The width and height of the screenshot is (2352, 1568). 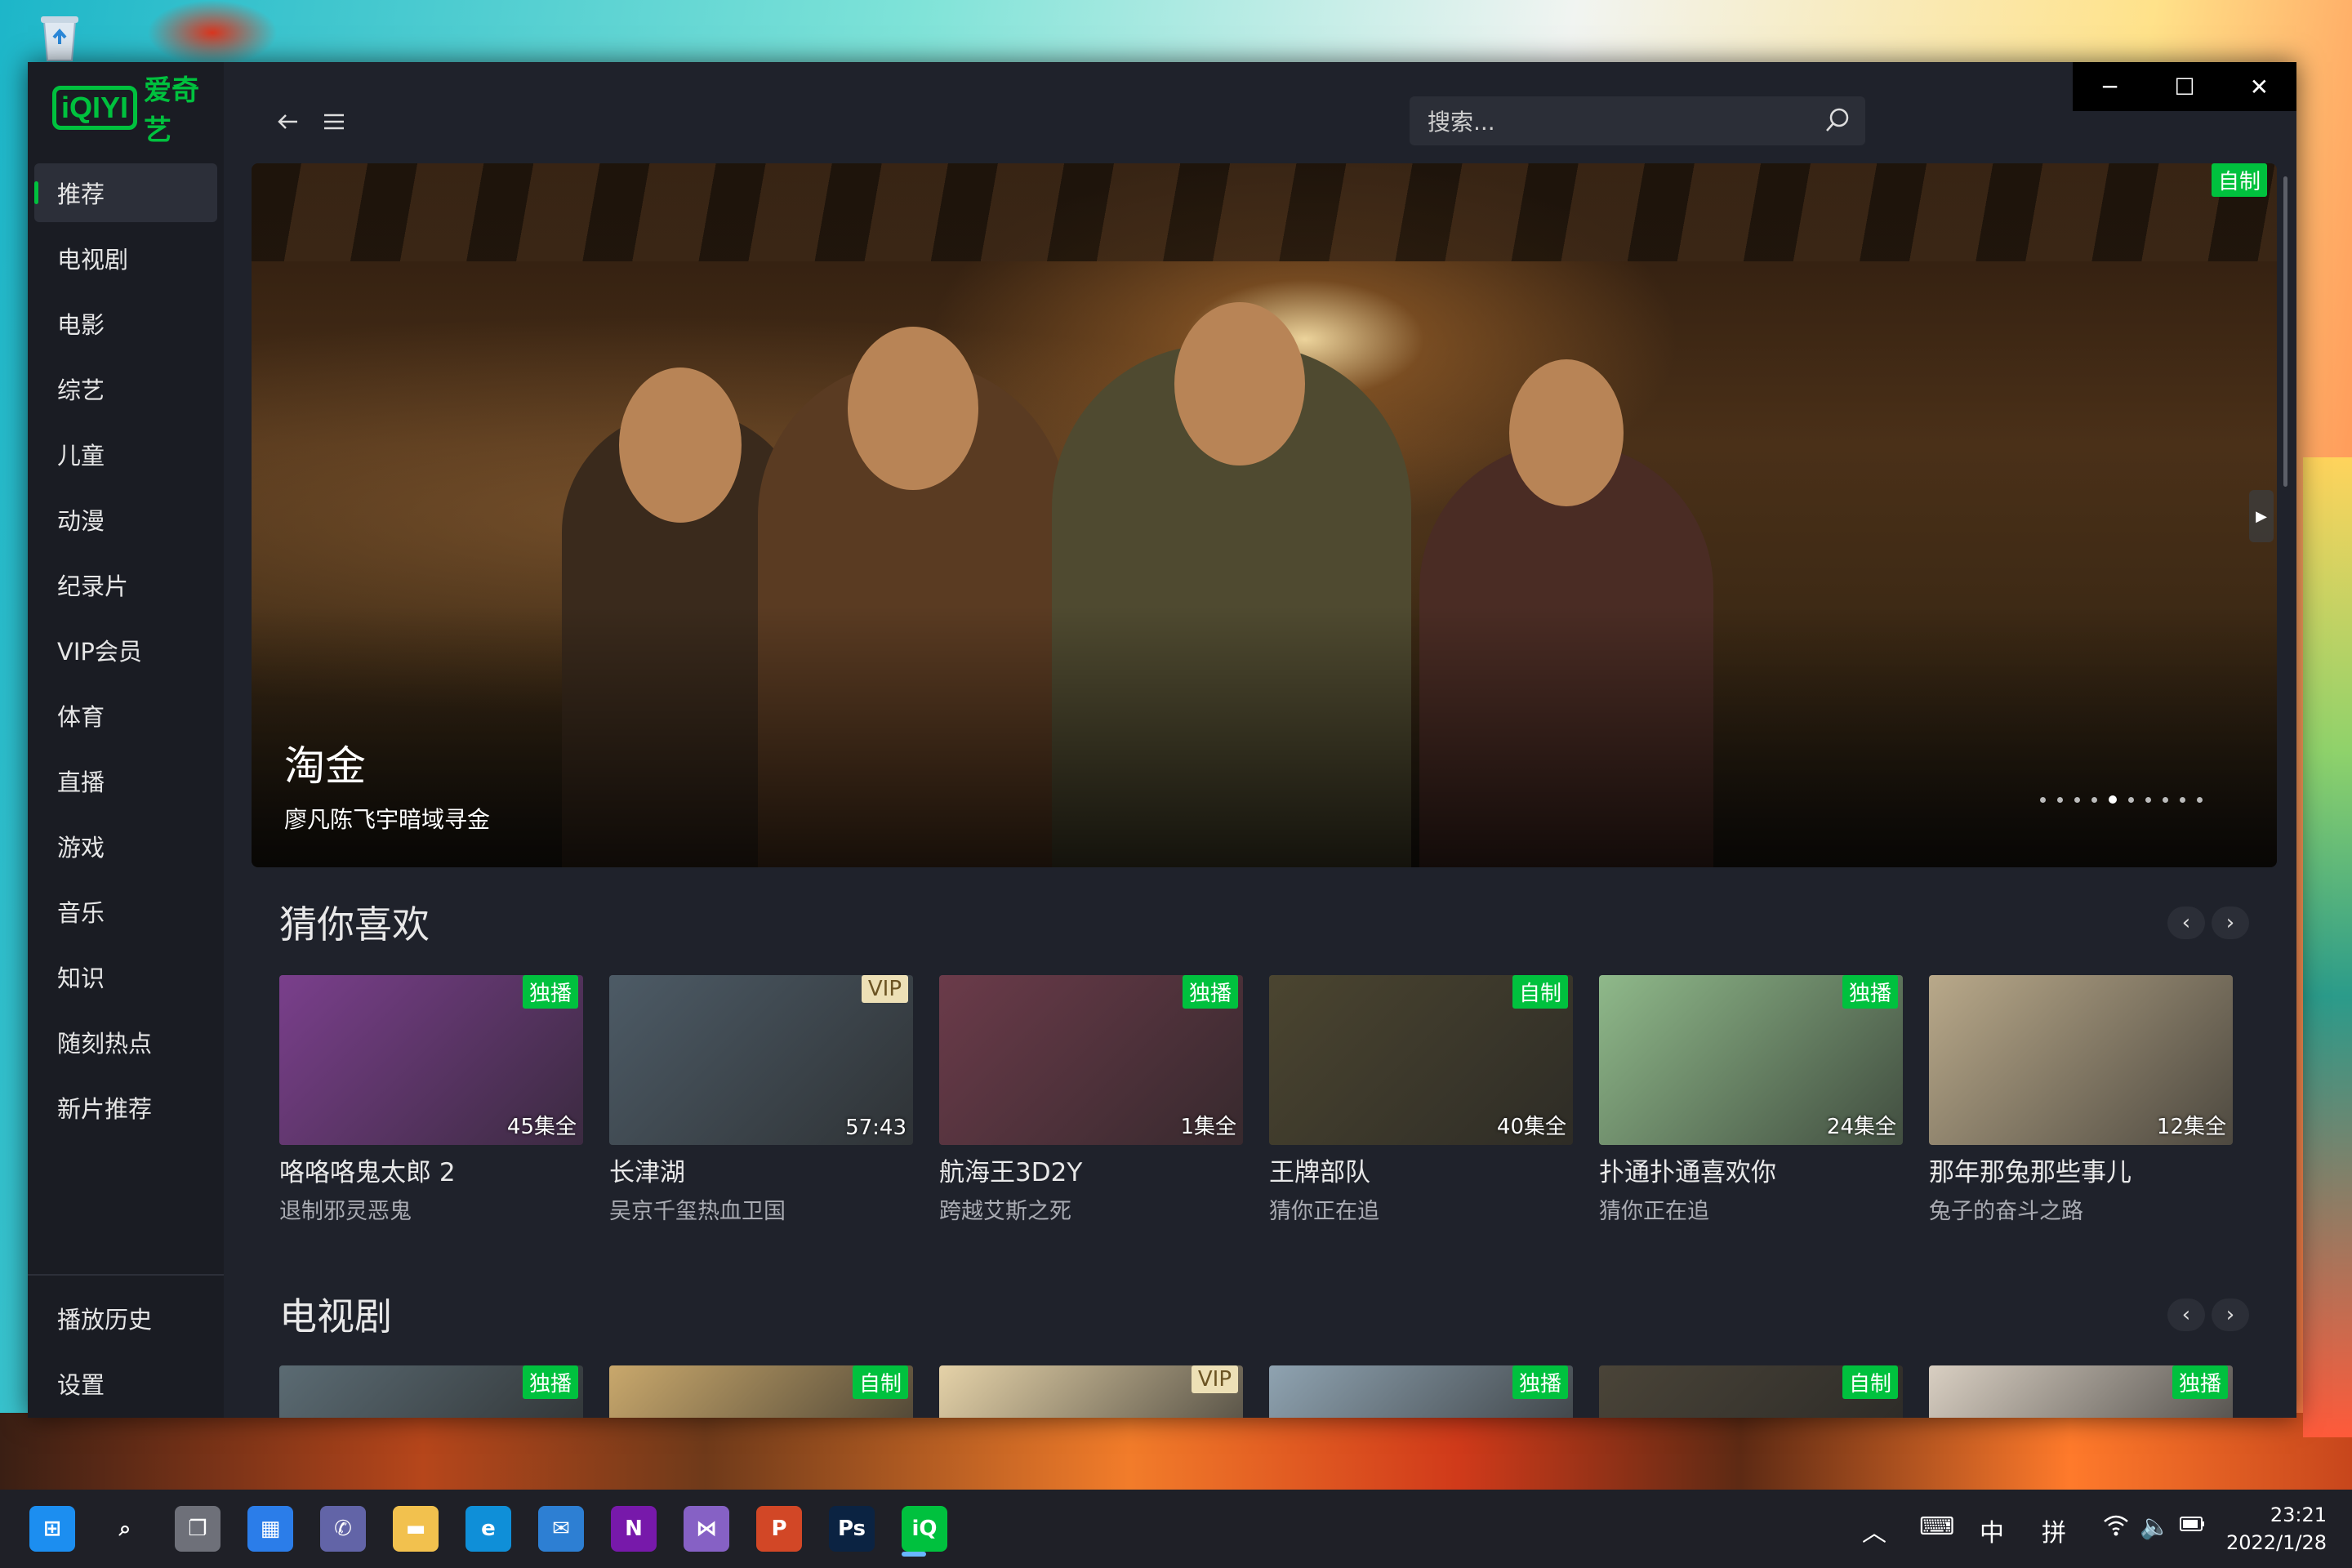 I want to click on sidebar-item: 纪录片, so click(x=126, y=584).